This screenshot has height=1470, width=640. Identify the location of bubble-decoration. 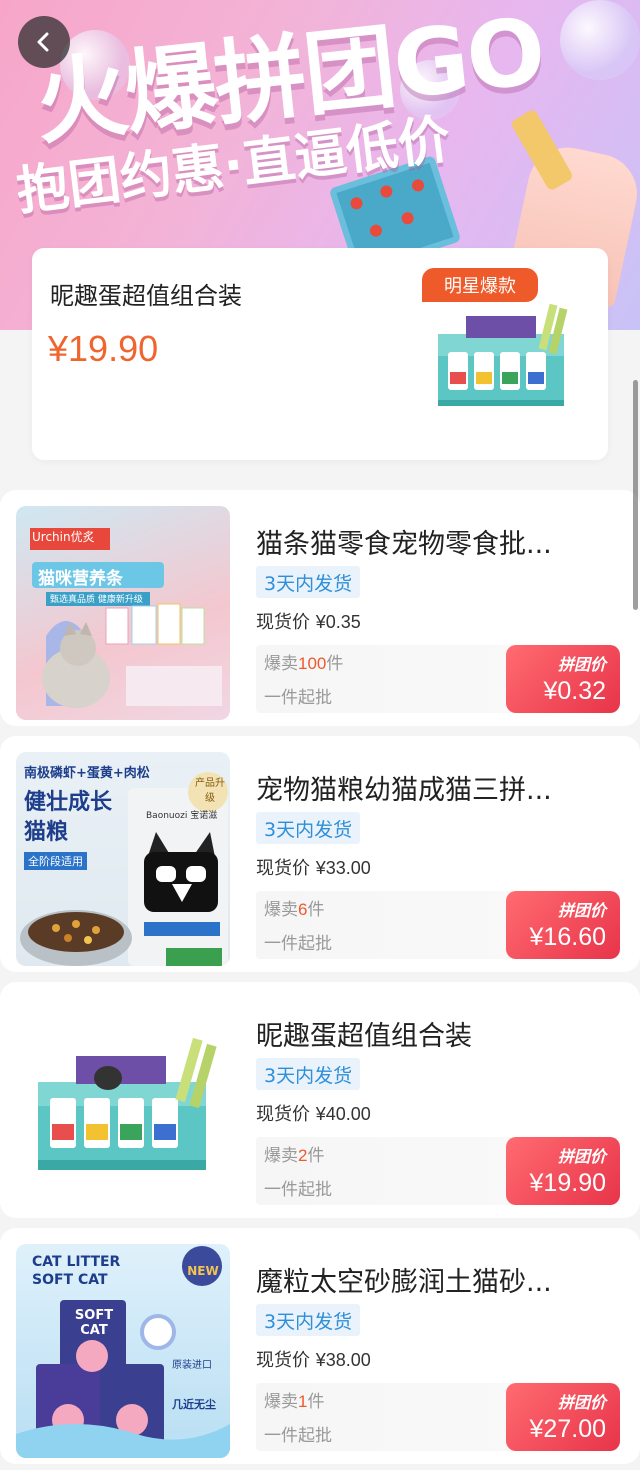
(600, 40).